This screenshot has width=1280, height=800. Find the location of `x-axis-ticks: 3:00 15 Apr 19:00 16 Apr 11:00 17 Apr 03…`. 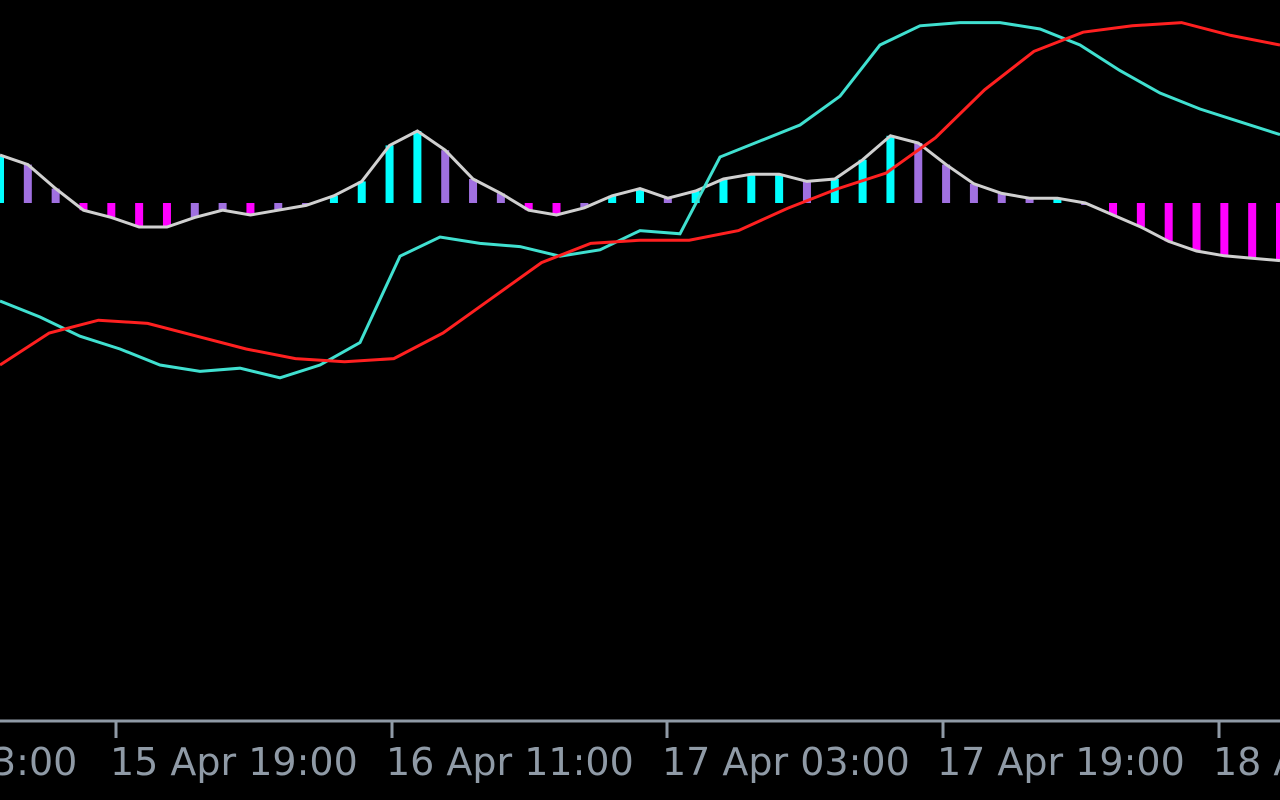

x-axis-ticks: 3:00 15 Apr 19:00 16 Apr 11:00 17 Apr 03… is located at coordinates (640, 752).